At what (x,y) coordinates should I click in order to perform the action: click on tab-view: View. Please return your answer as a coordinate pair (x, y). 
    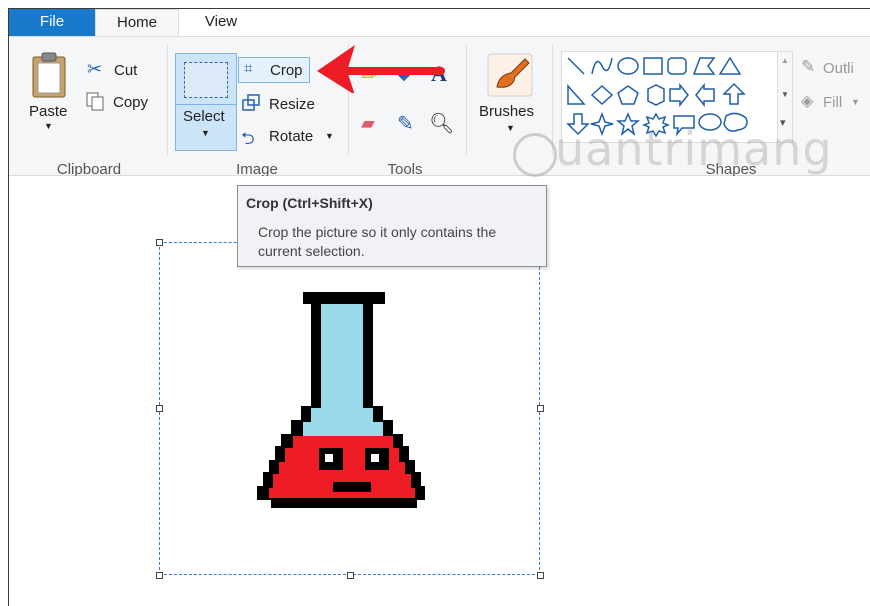
    Looking at the image, I should click on (221, 22).